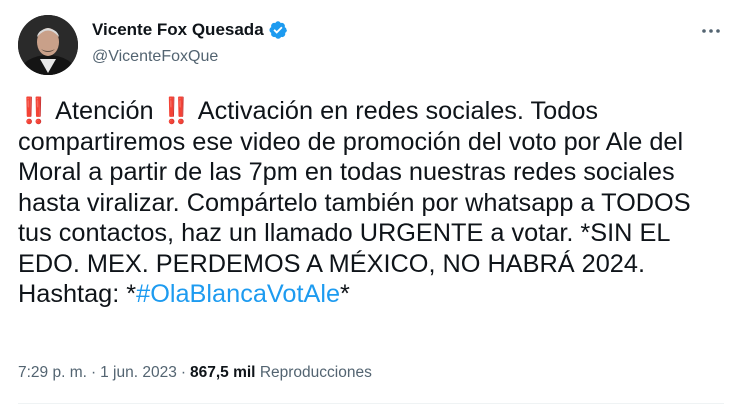 The width and height of the screenshot is (742, 407). I want to click on tweet-text-segment: Atención, so click(105, 111).